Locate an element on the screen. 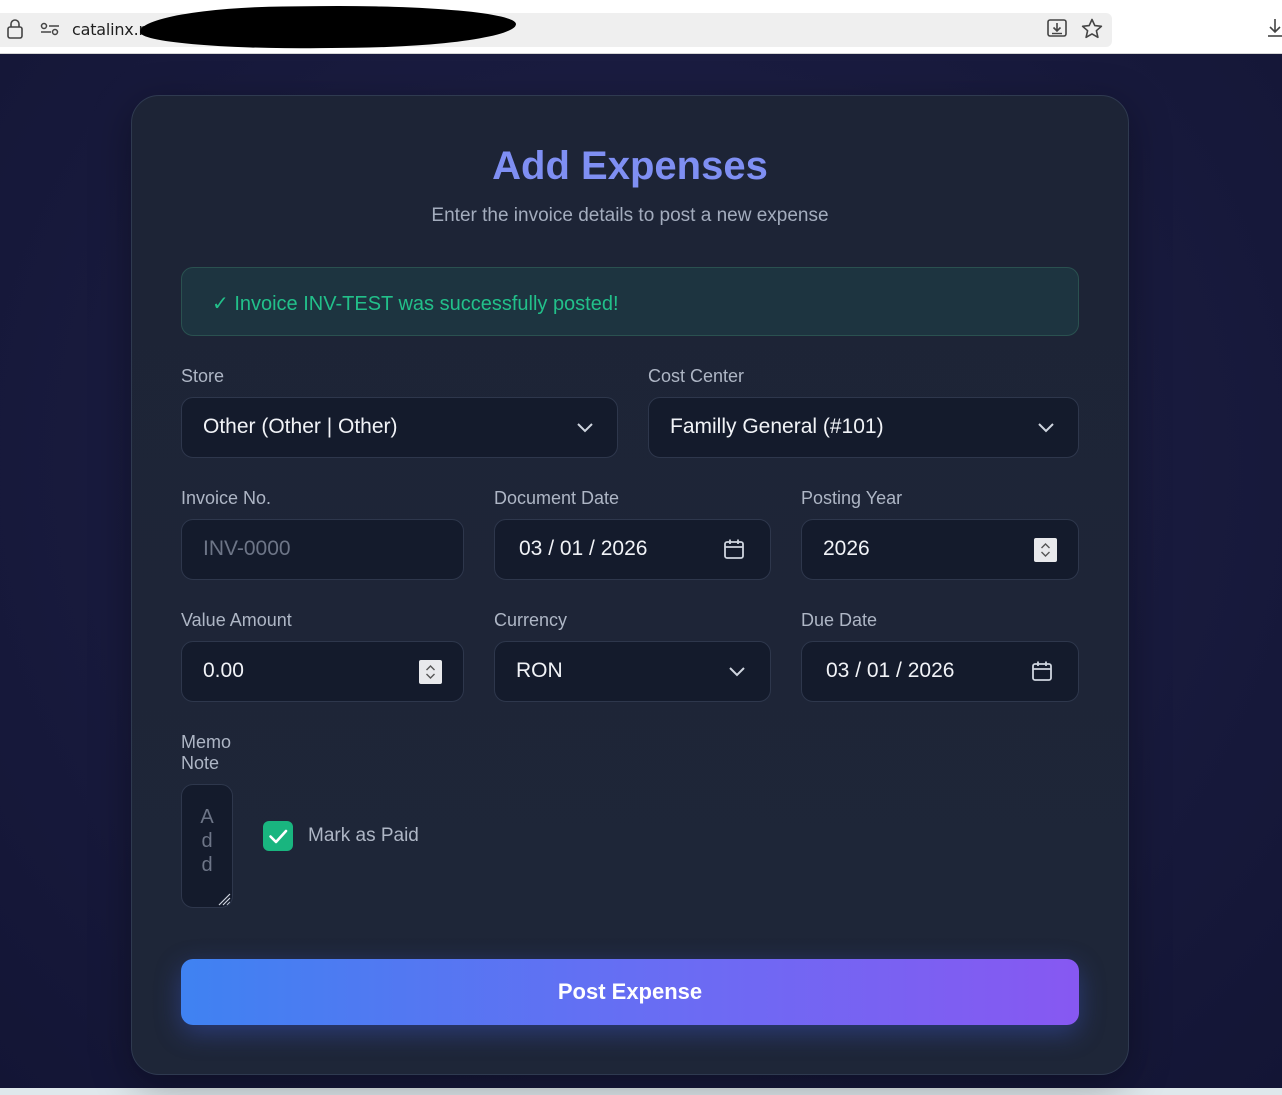 The image size is (1282, 1095). invoice-no-input: INV-0000 is located at coordinates (322, 549).